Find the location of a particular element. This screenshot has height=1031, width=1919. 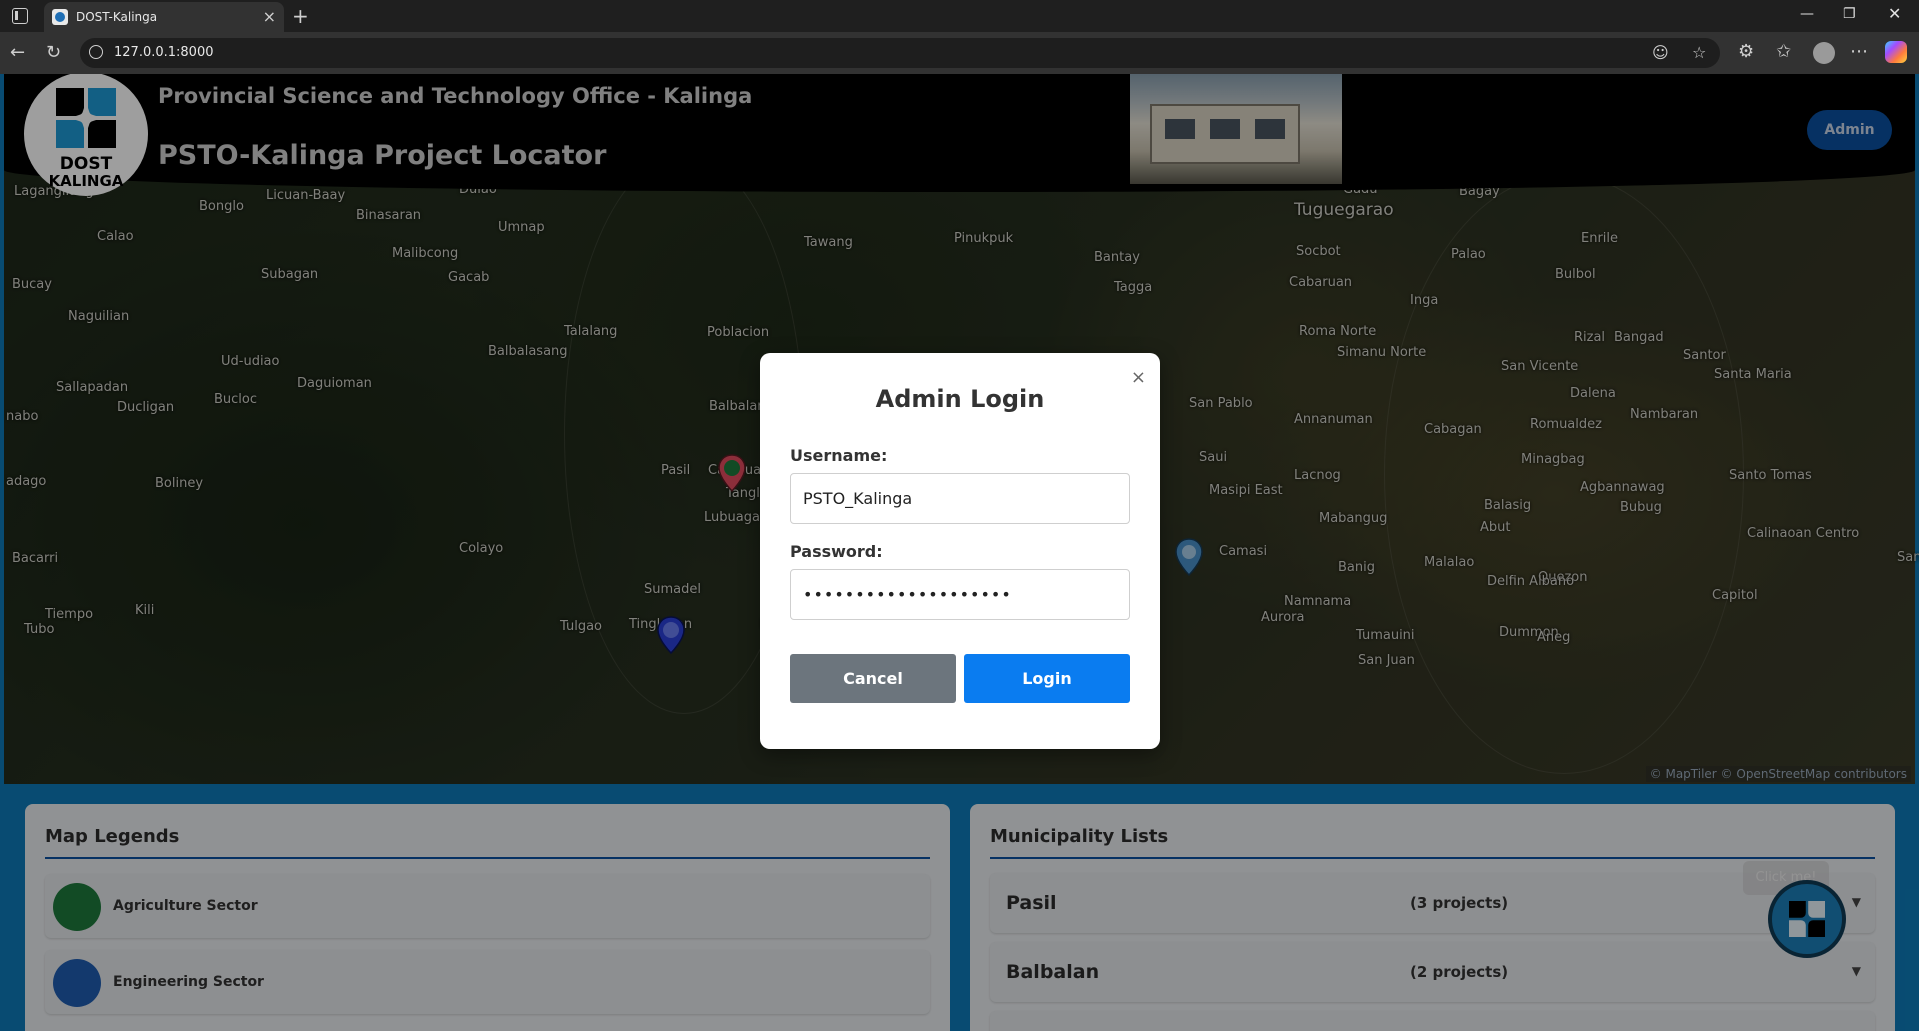

url-field: 127.0.0.1:8000 ☺ ☆ is located at coordinates (900, 53).